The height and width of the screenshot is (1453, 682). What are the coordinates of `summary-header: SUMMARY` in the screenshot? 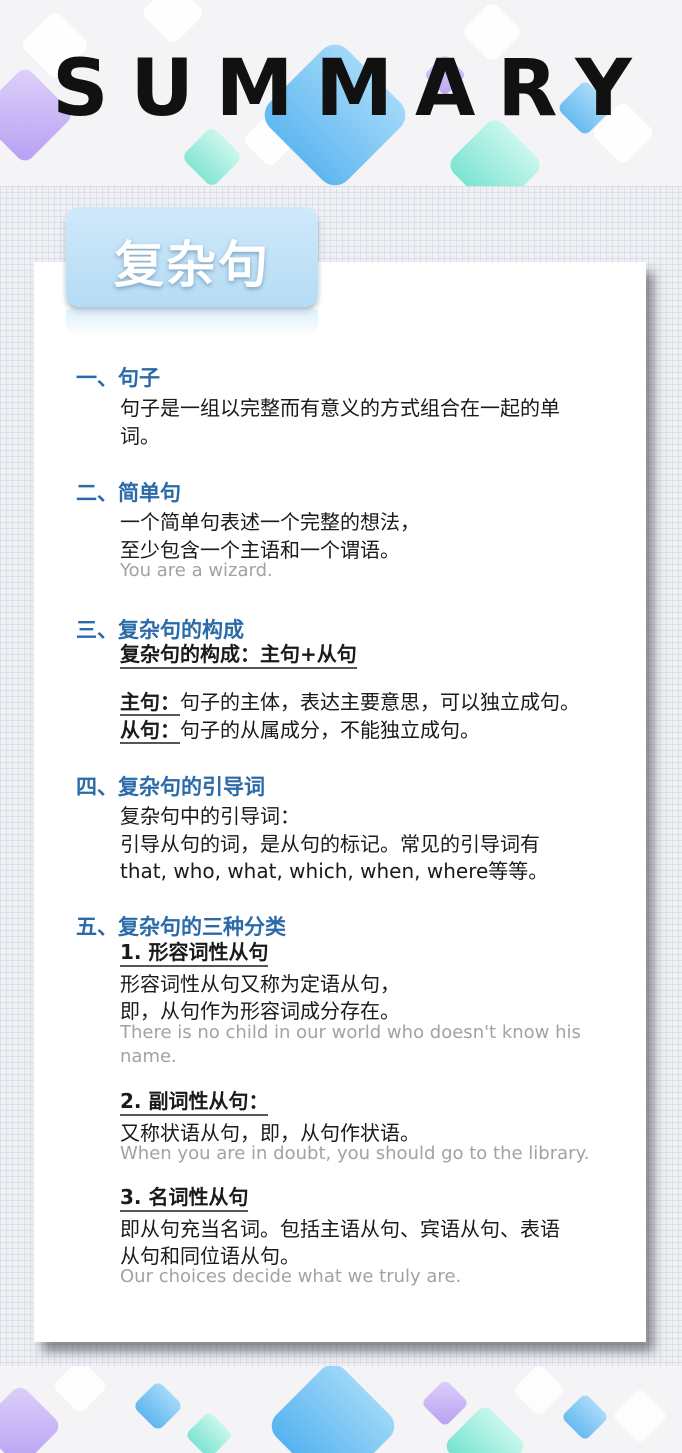 It's located at (341, 93).